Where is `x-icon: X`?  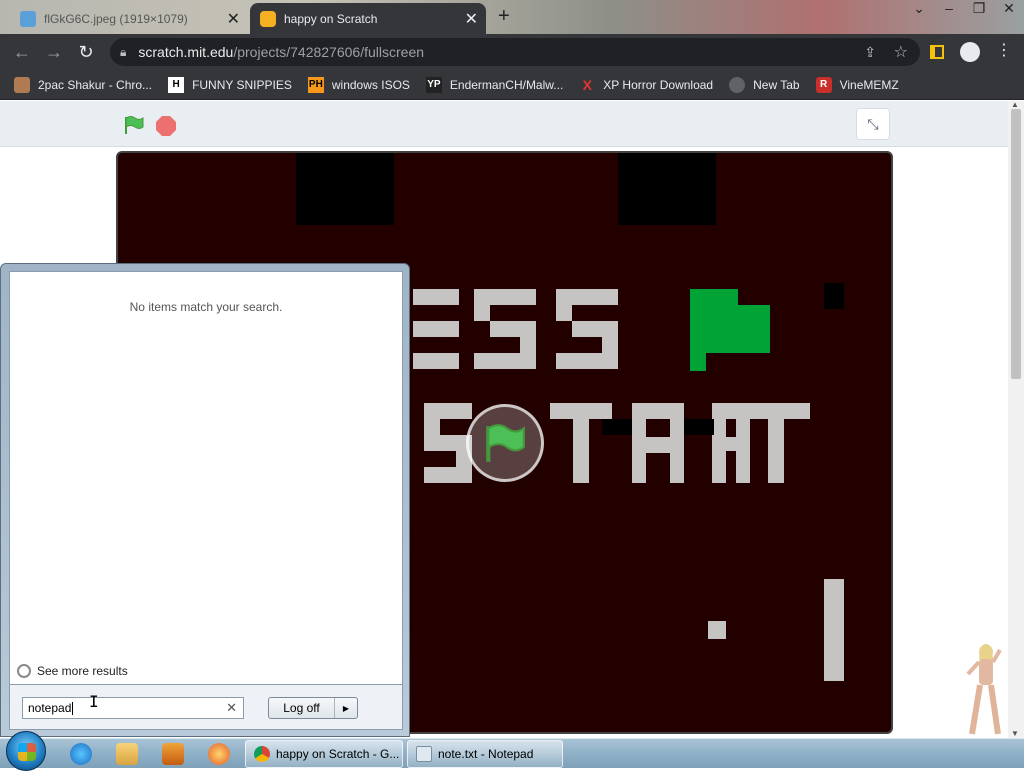 x-icon: X is located at coordinates (587, 84).